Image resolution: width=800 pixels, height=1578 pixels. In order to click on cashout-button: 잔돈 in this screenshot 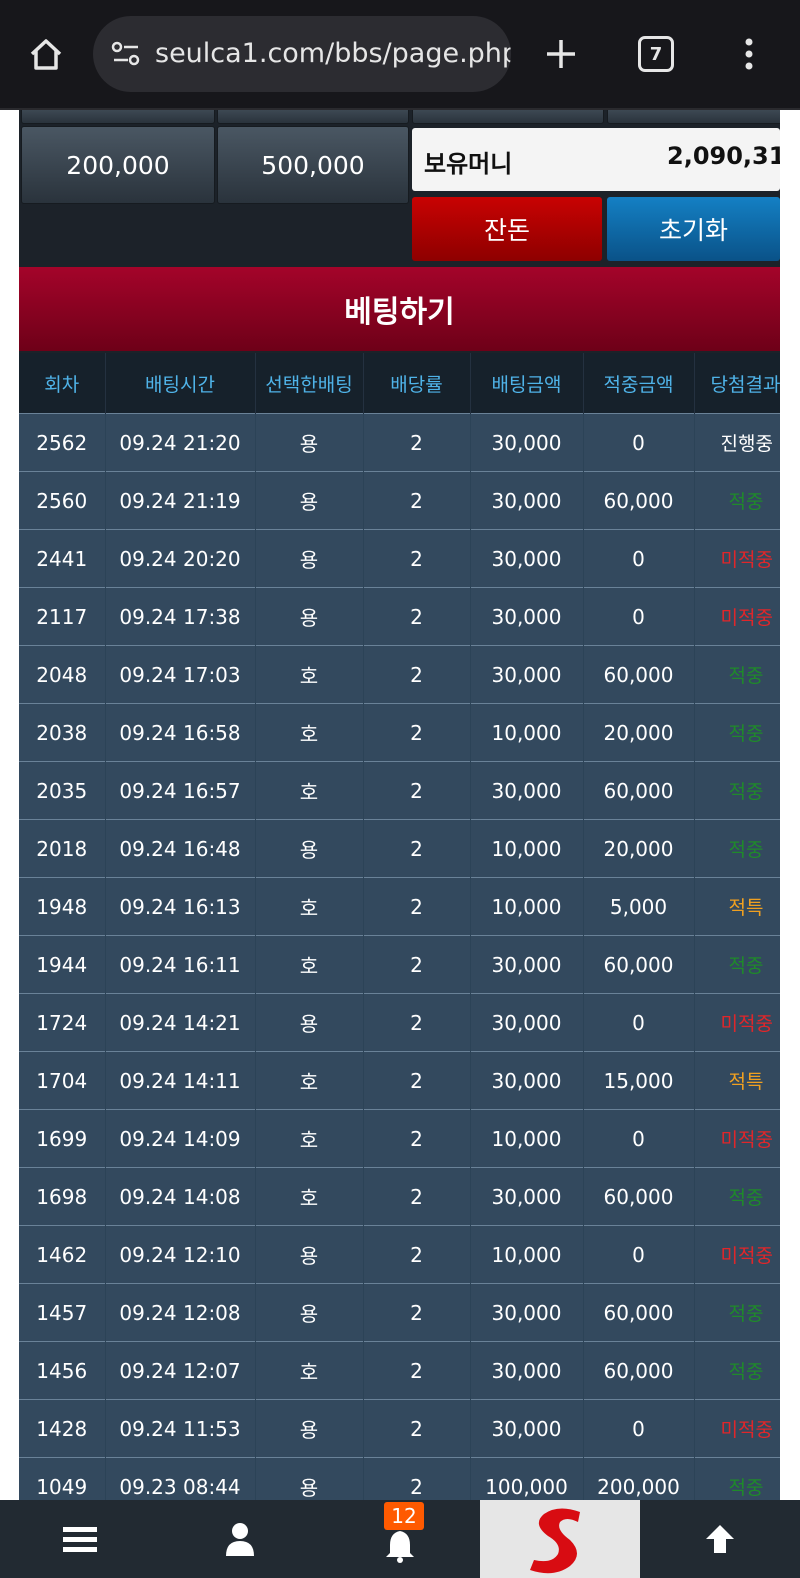, I will do `click(507, 229)`.